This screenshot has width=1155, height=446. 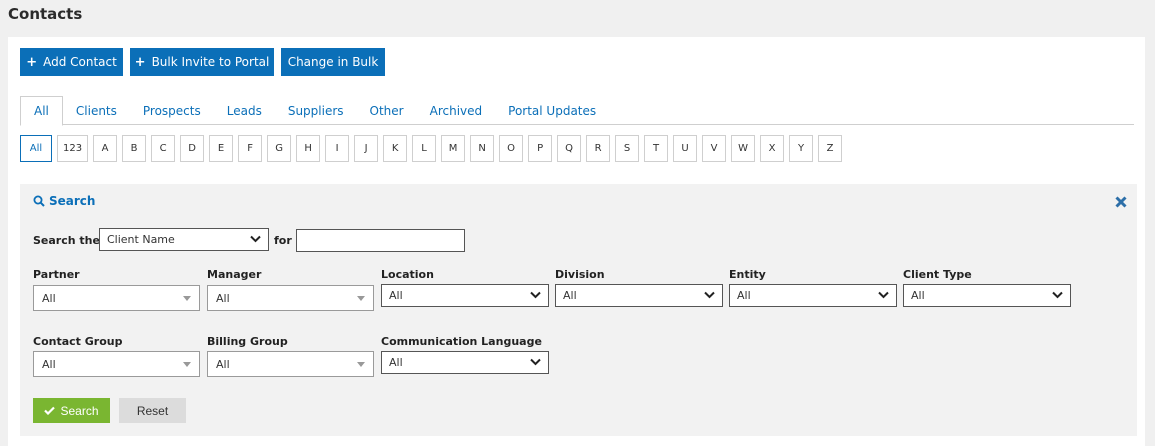 I want to click on search-the-label: Search the, so click(x=66, y=240).